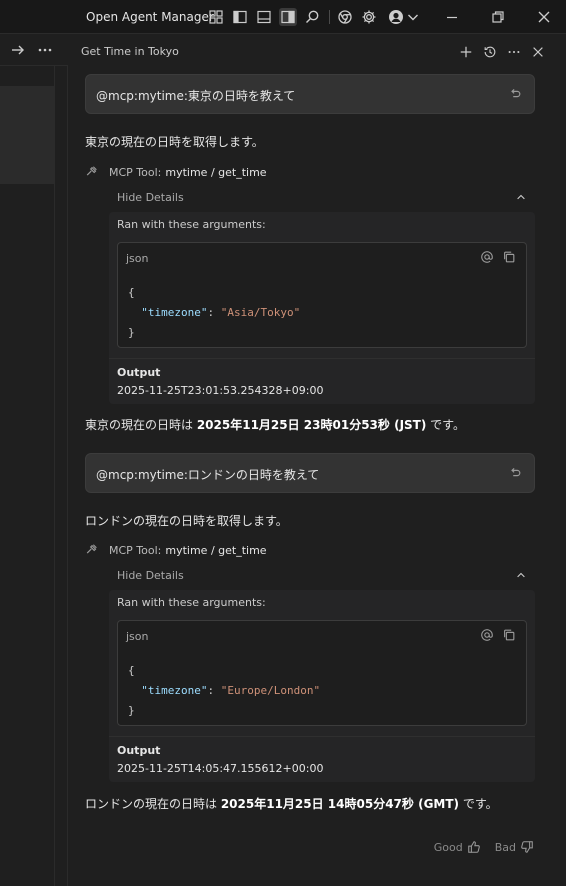 Image resolution: width=566 pixels, height=886 pixels. What do you see at coordinates (505, 847) in the screenshot?
I see `bad-label: Bad` at bounding box center [505, 847].